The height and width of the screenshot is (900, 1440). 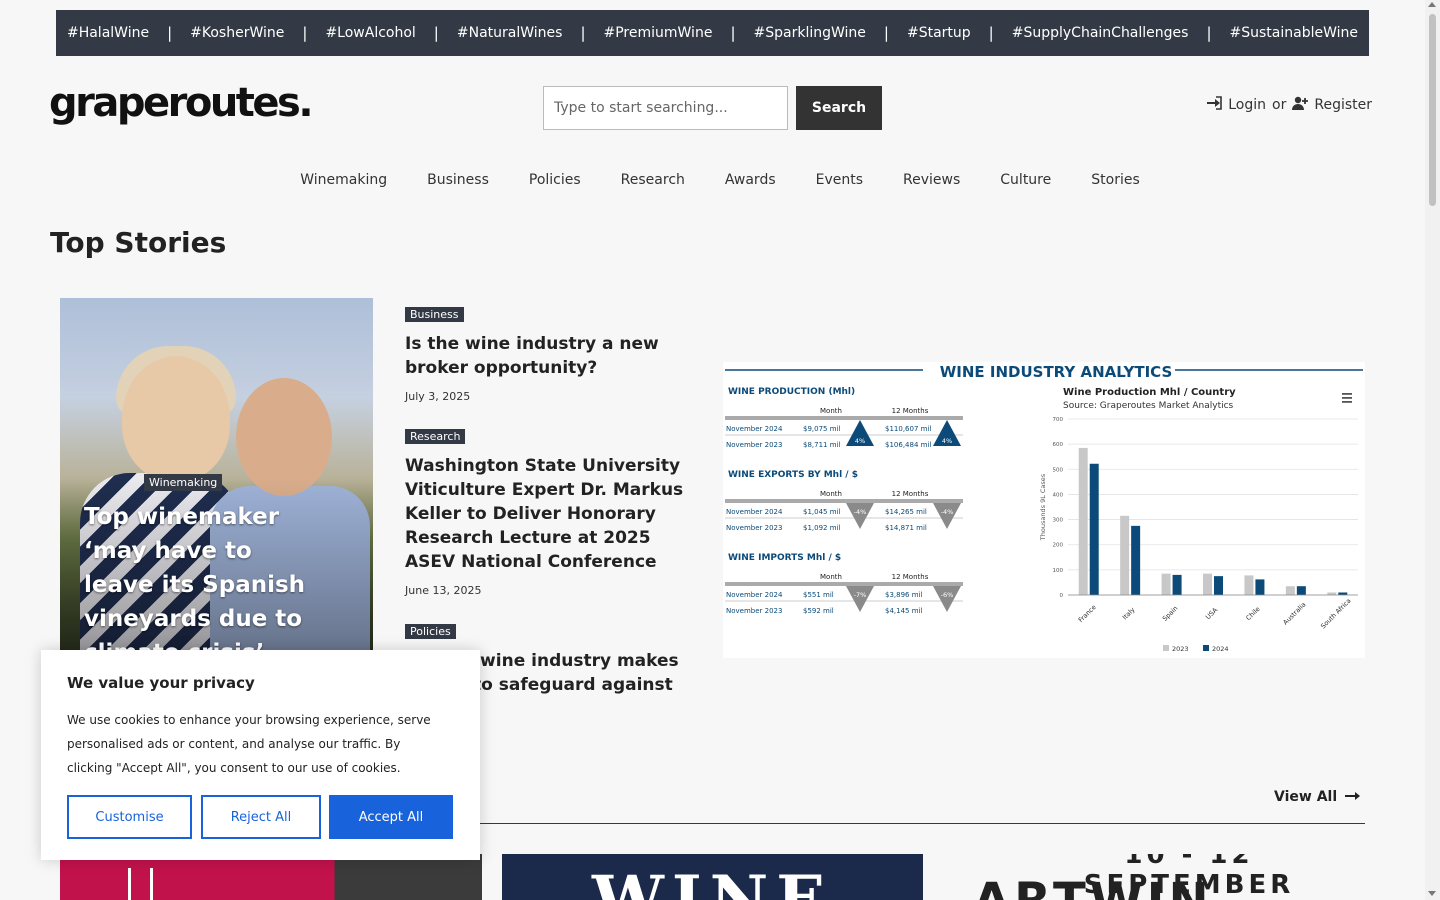 I want to click on thumbnail-text: ARTWIN, so click(x=1093, y=888).